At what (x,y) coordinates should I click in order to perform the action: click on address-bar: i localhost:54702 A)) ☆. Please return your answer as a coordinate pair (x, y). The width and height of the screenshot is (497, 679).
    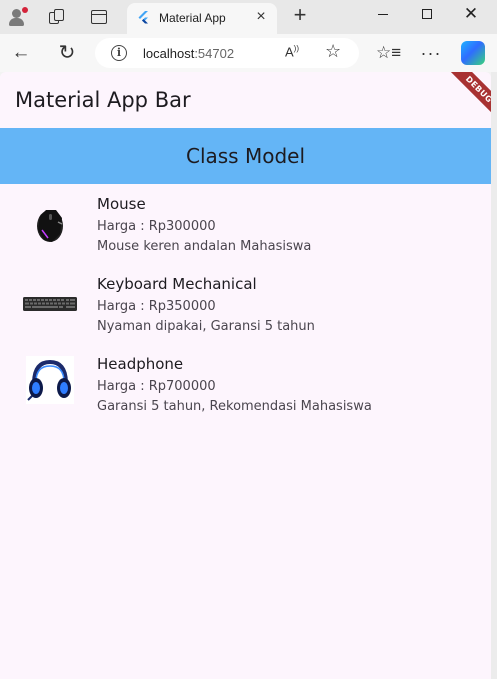
    Looking at the image, I should click on (227, 53).